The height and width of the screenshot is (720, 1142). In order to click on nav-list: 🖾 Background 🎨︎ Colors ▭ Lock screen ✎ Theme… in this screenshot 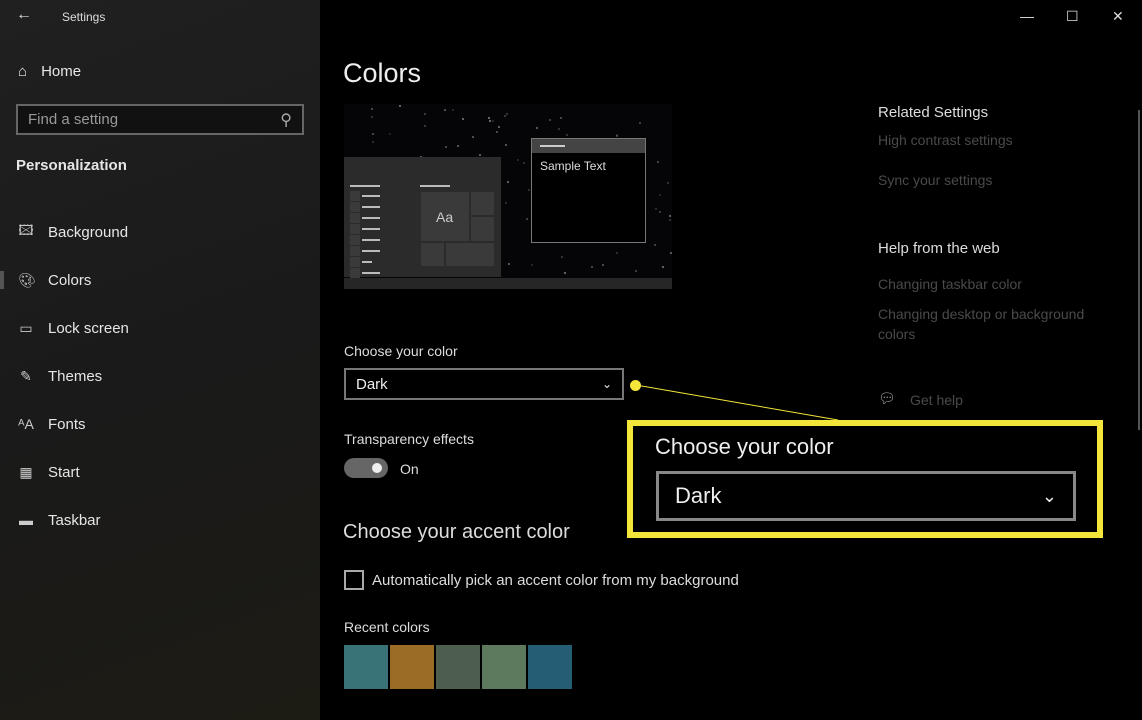, I will do `click(160, 376)`.